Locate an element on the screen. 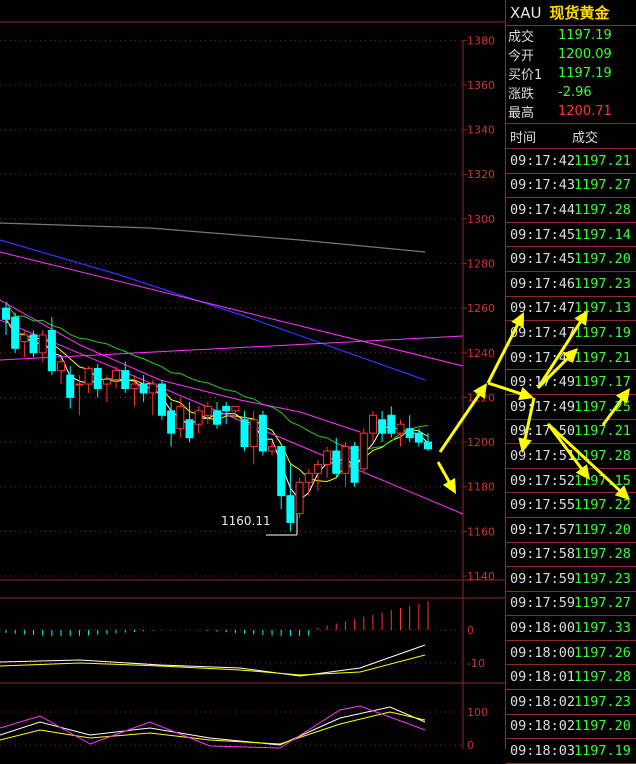 The image size is (636, 764). price-tick-label: 1380 is located at coordinates (481, 40).